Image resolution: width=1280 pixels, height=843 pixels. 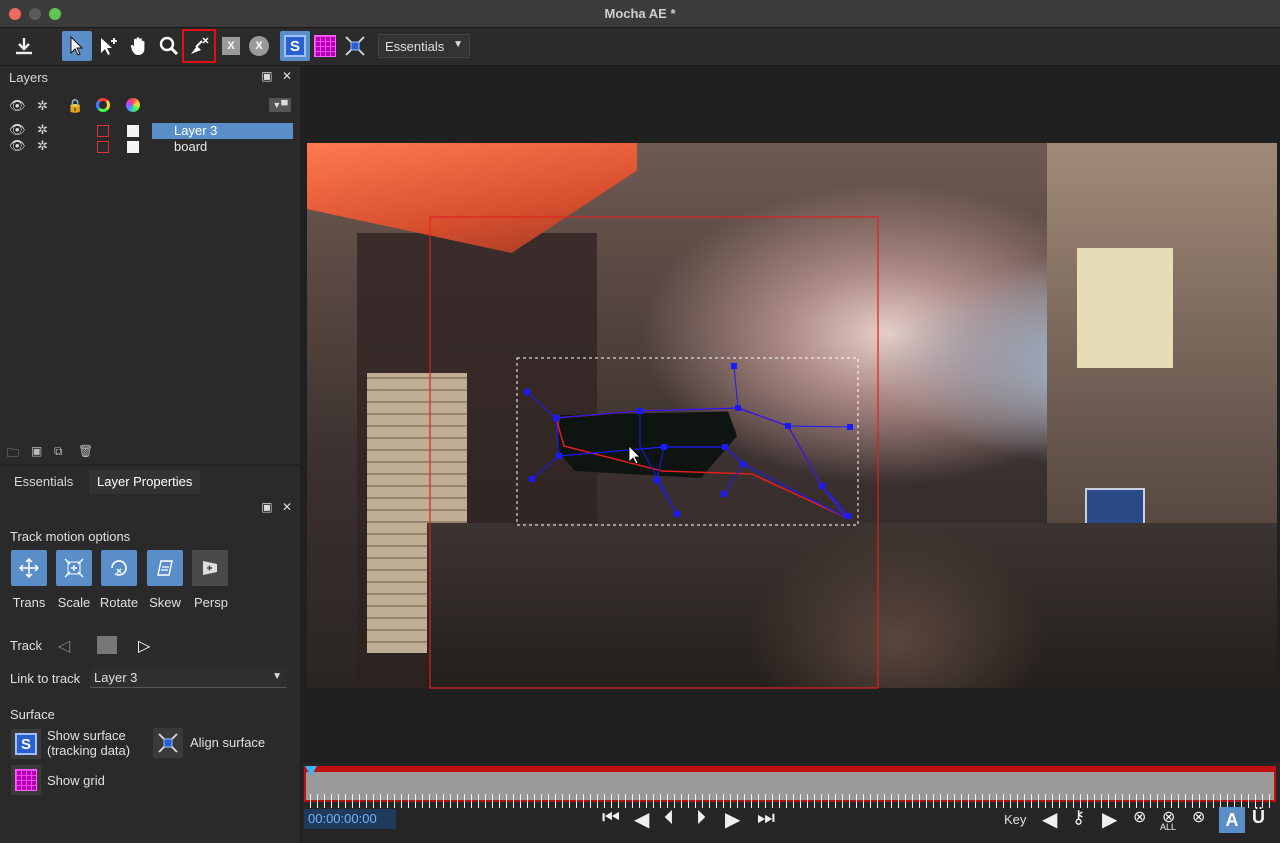 I want to click on grid-icon, so click(x=325, y=46).